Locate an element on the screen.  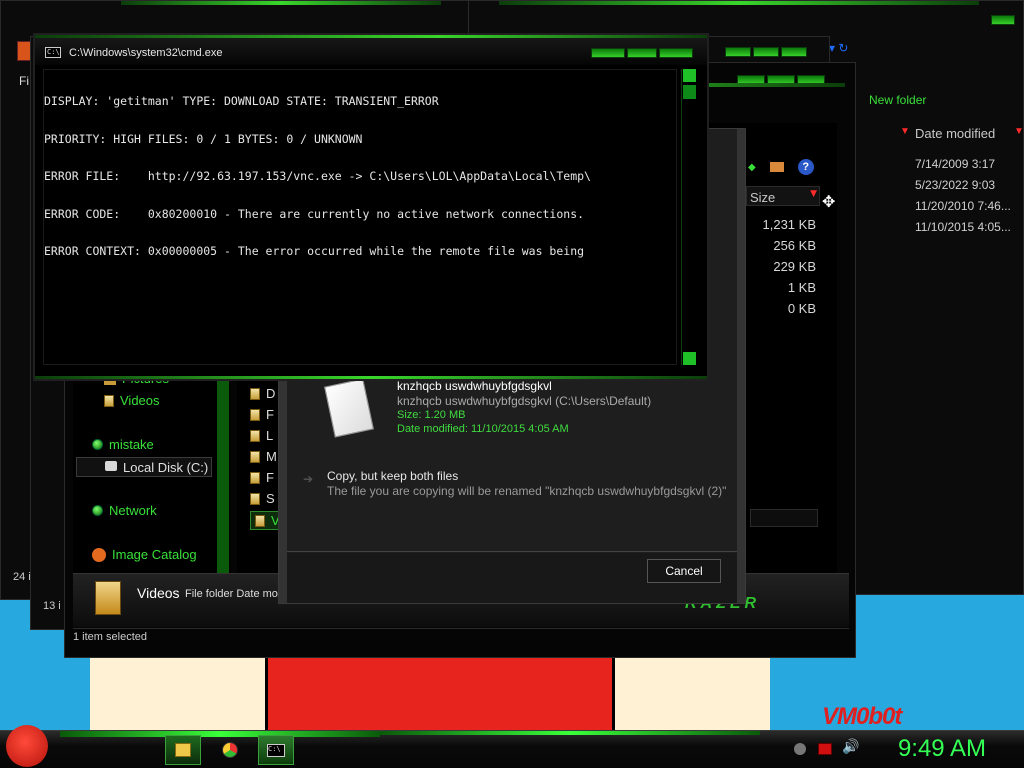
taskbar-cmd: C:\ is located at coordinates (276, 750).